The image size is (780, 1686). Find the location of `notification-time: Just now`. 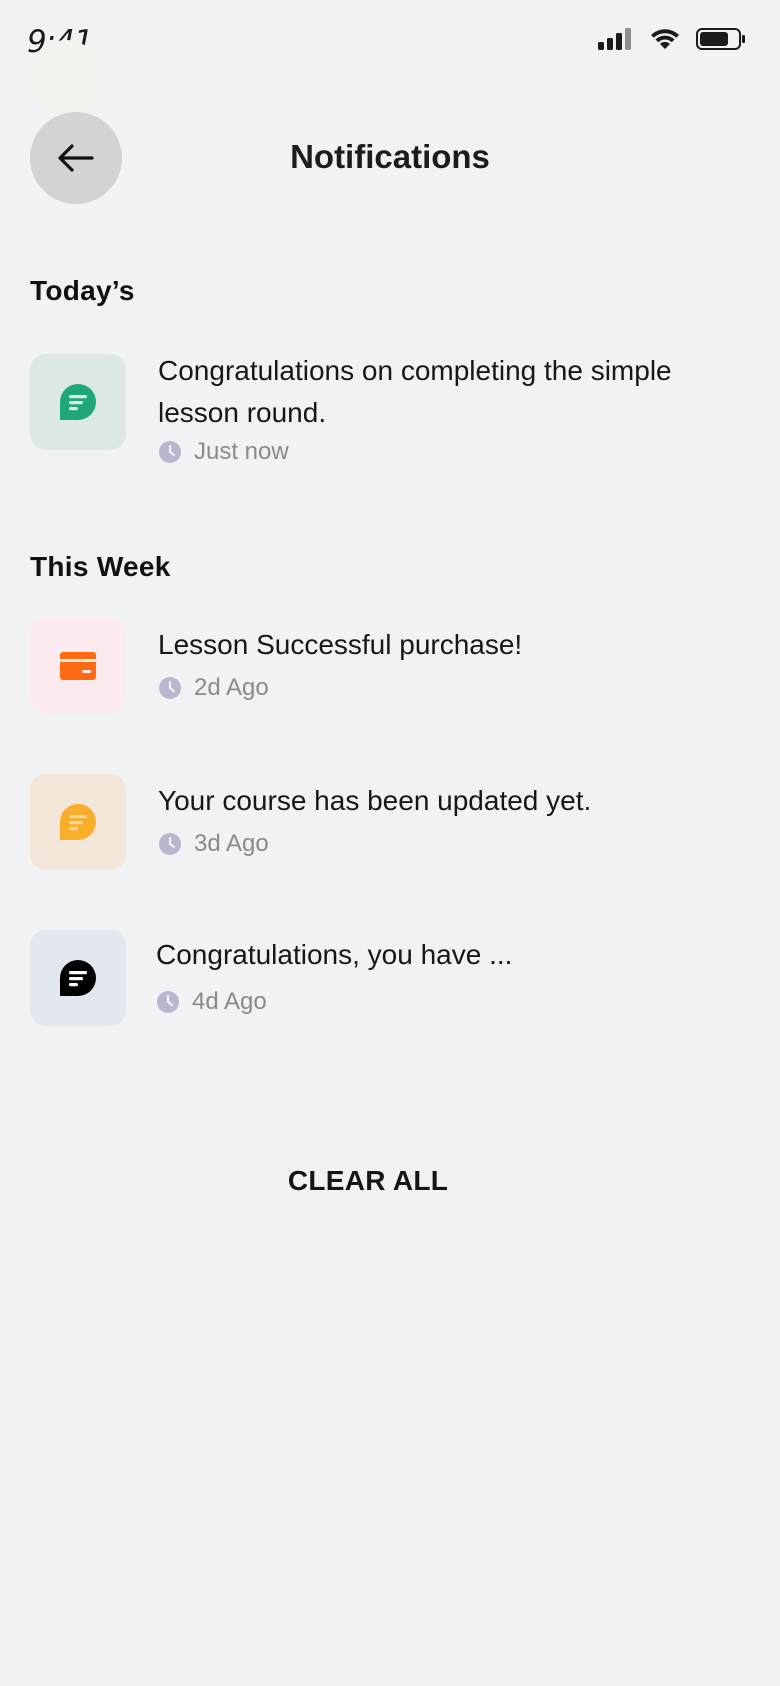

notification-time: Just now is located at coordinates (223, 452).